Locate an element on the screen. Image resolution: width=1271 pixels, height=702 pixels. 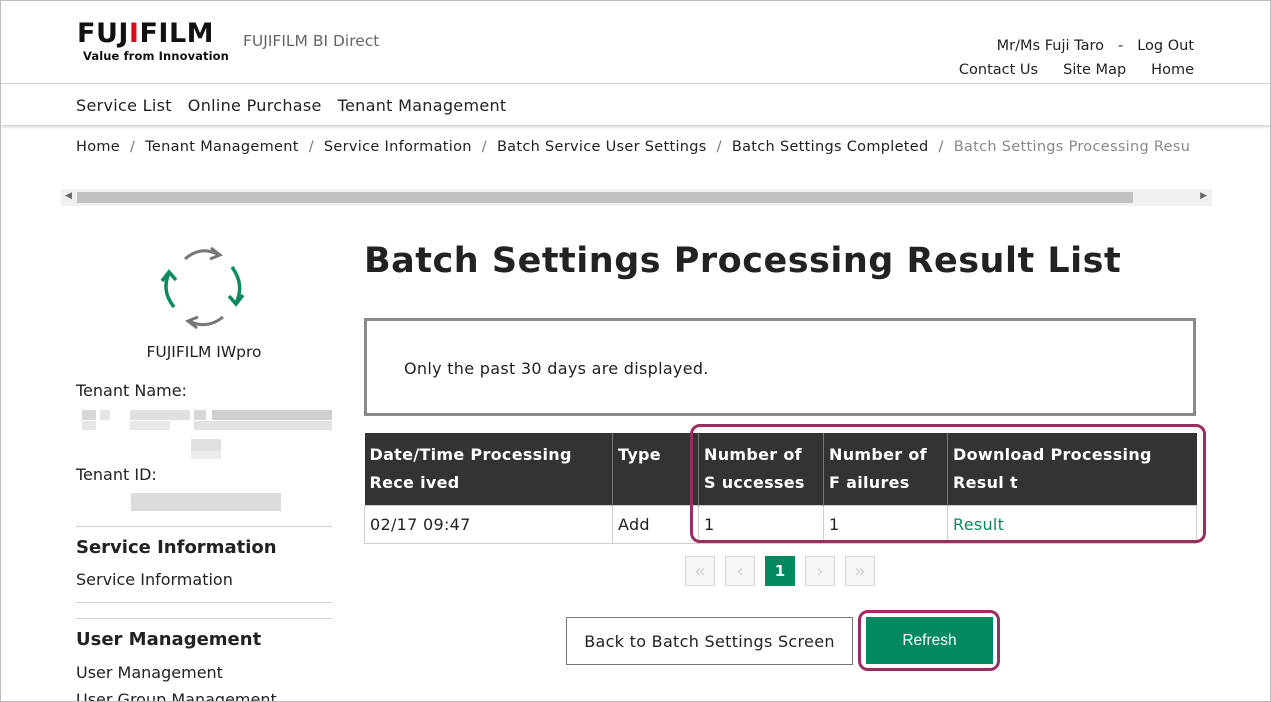
logo-wordmark: FUJIFILM is located at coordinates (153, 34).